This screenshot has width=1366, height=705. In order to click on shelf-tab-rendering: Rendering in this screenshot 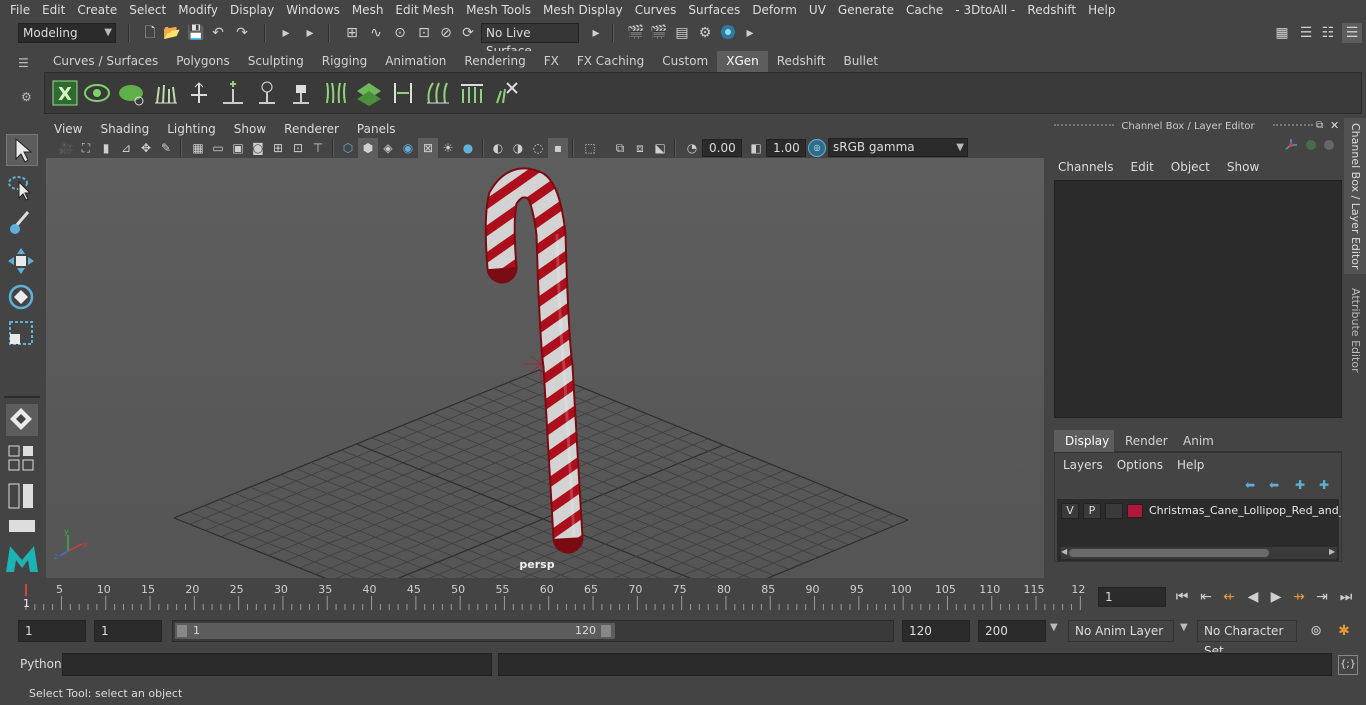, I will do `click(495, 61)`.